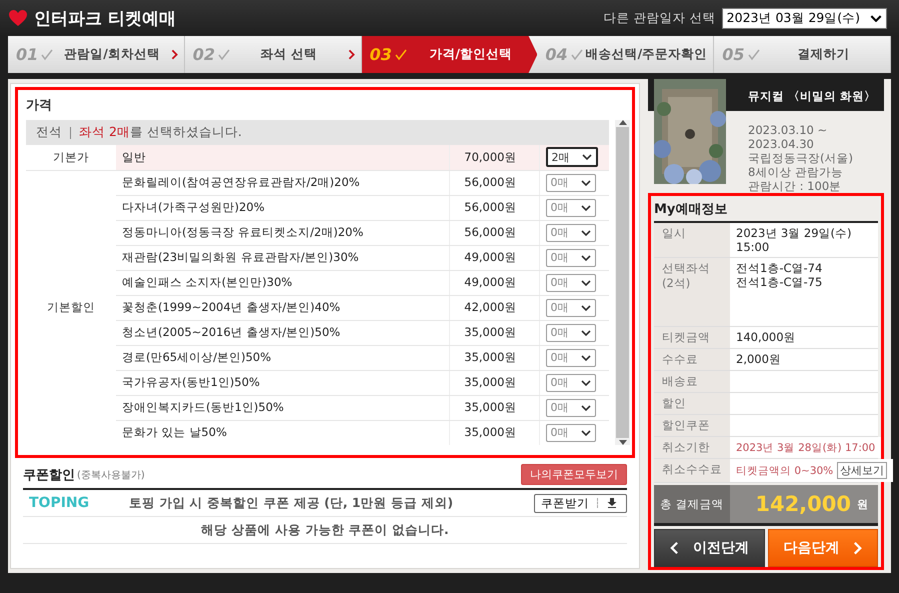 This screenshot has width=899, height=593. I want to click on price-name: 정동마니아(정동극장 유료티켓소지/2매)20%, so click(282, 232).